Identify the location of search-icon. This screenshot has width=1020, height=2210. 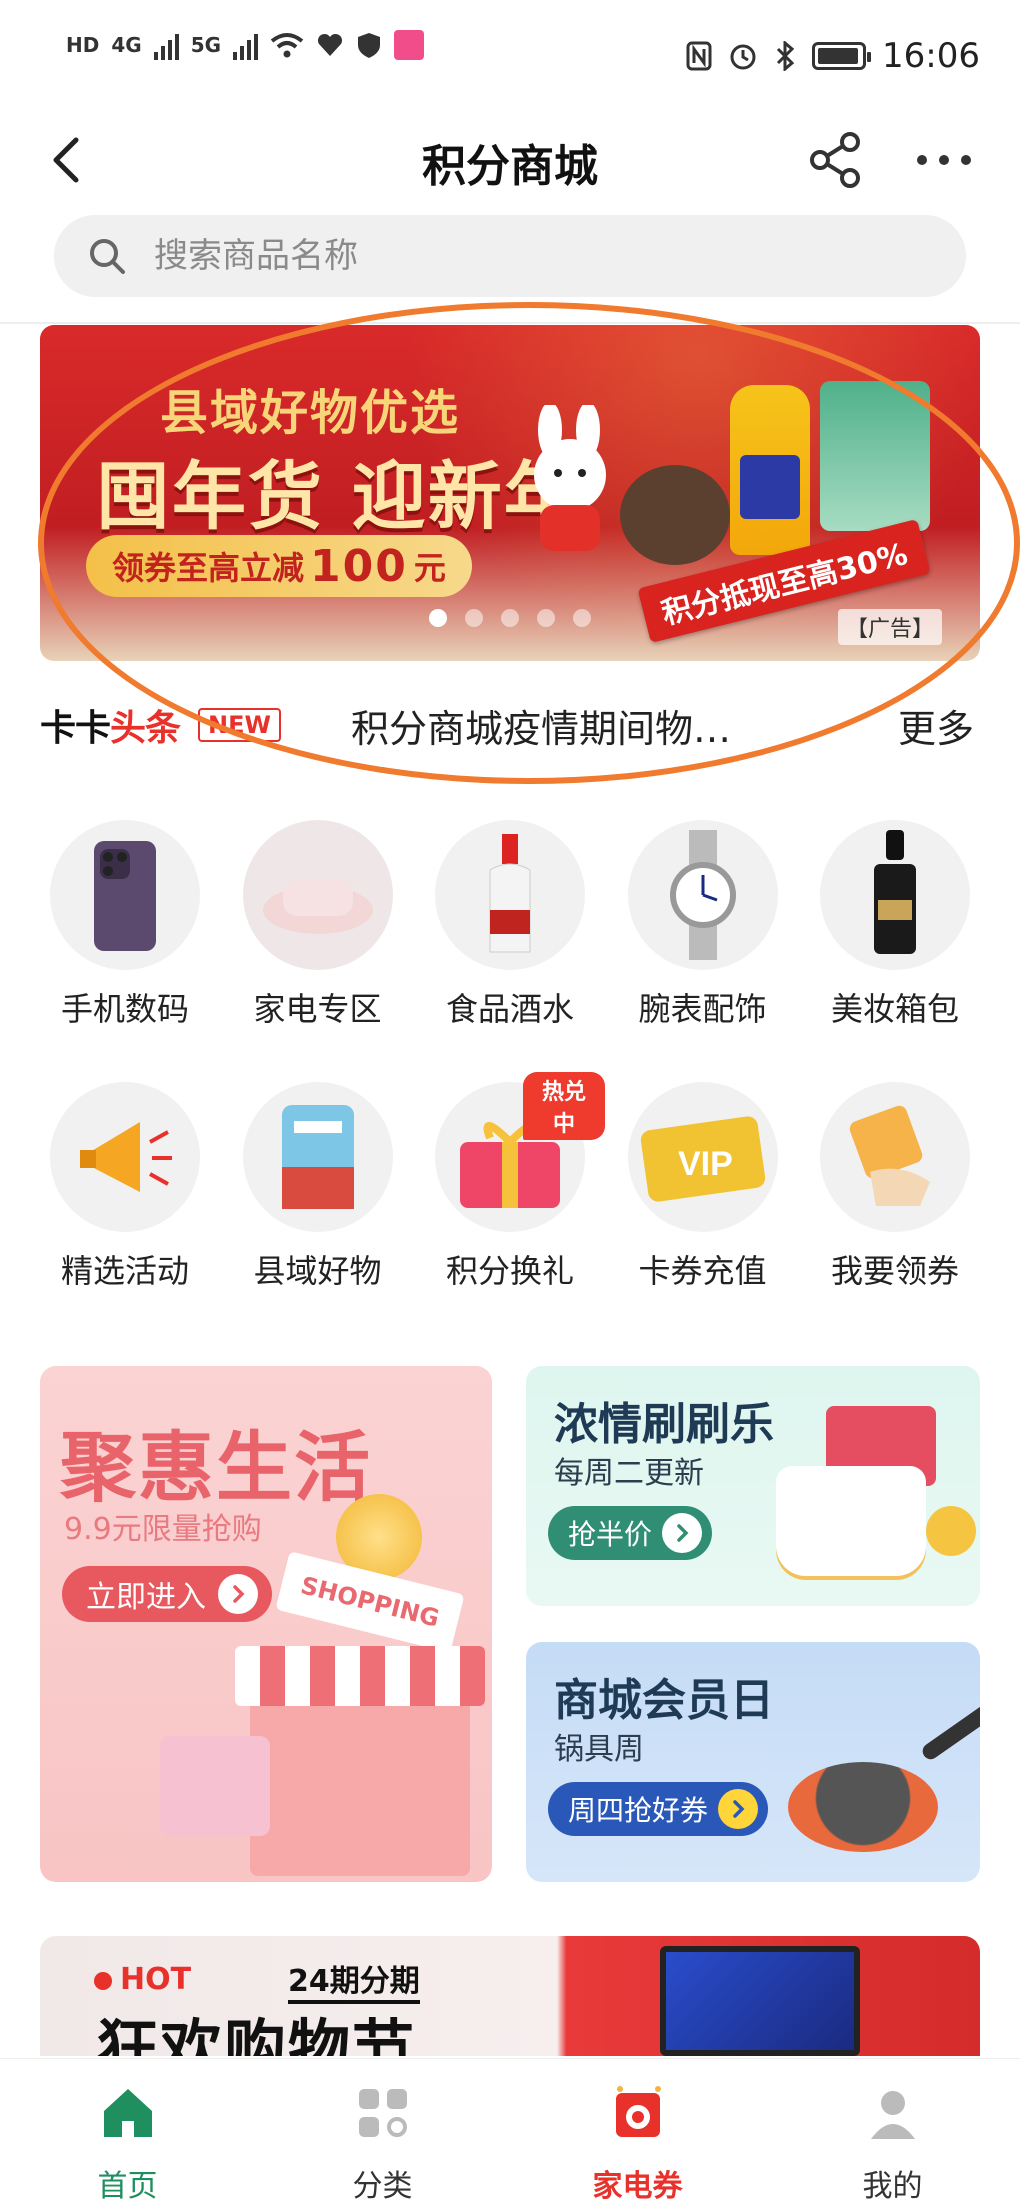
(107, 256).